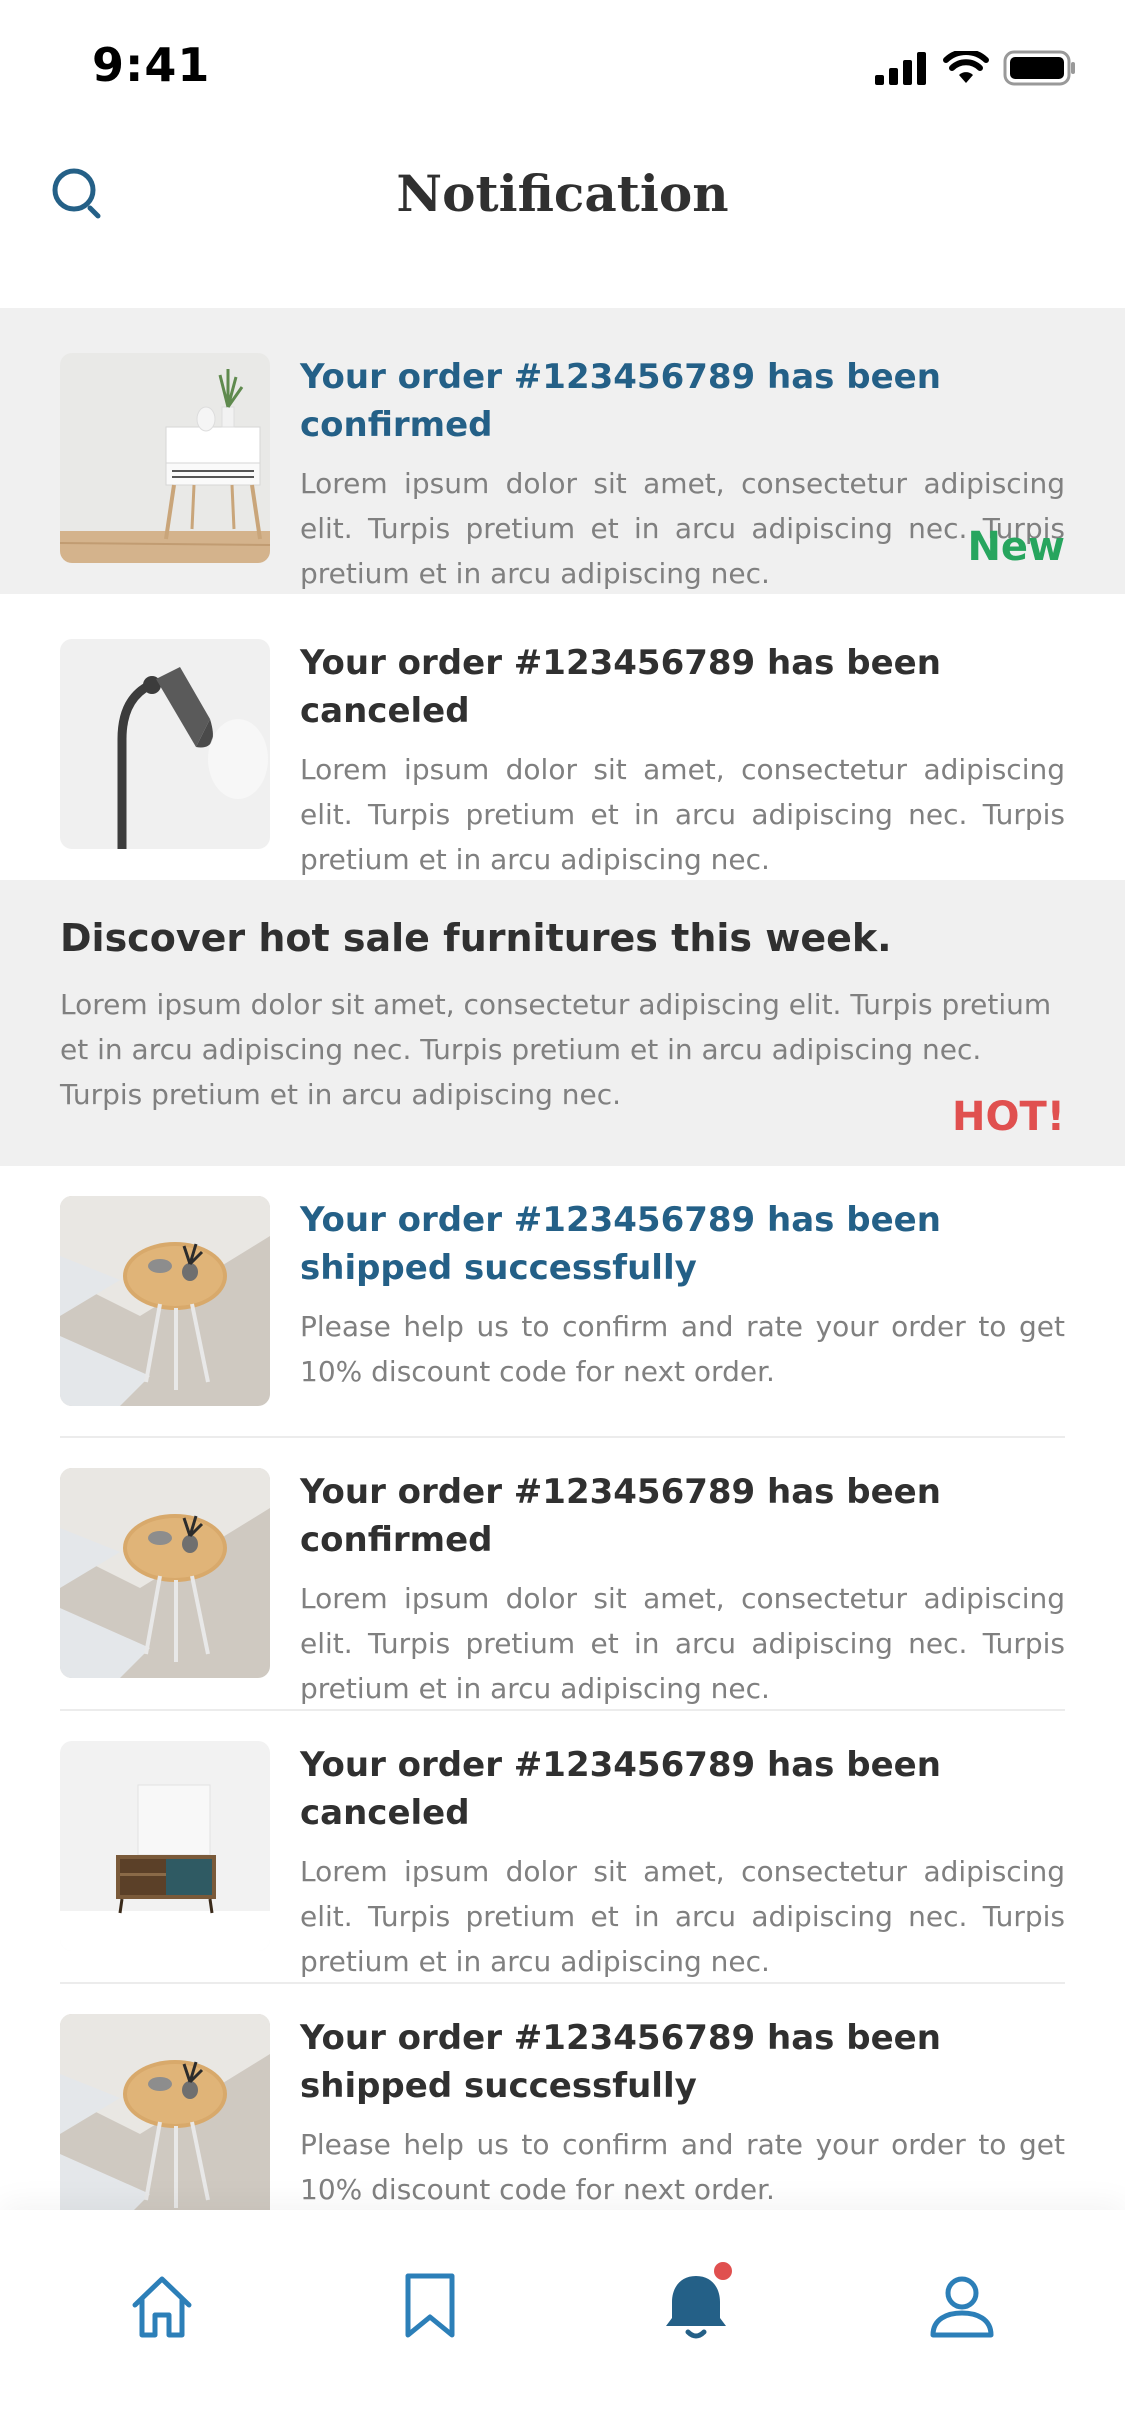 Image resolution: width=1125 pixels, height=2436 pixels. Describe the element at coordinates (165, 744) in the screenshot. I see `product-thumbnail-lamp` at that location.